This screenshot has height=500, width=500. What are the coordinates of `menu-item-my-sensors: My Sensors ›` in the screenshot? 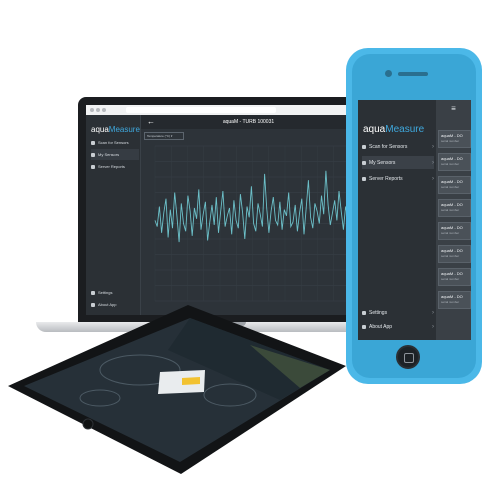 It's located at (398, 162).